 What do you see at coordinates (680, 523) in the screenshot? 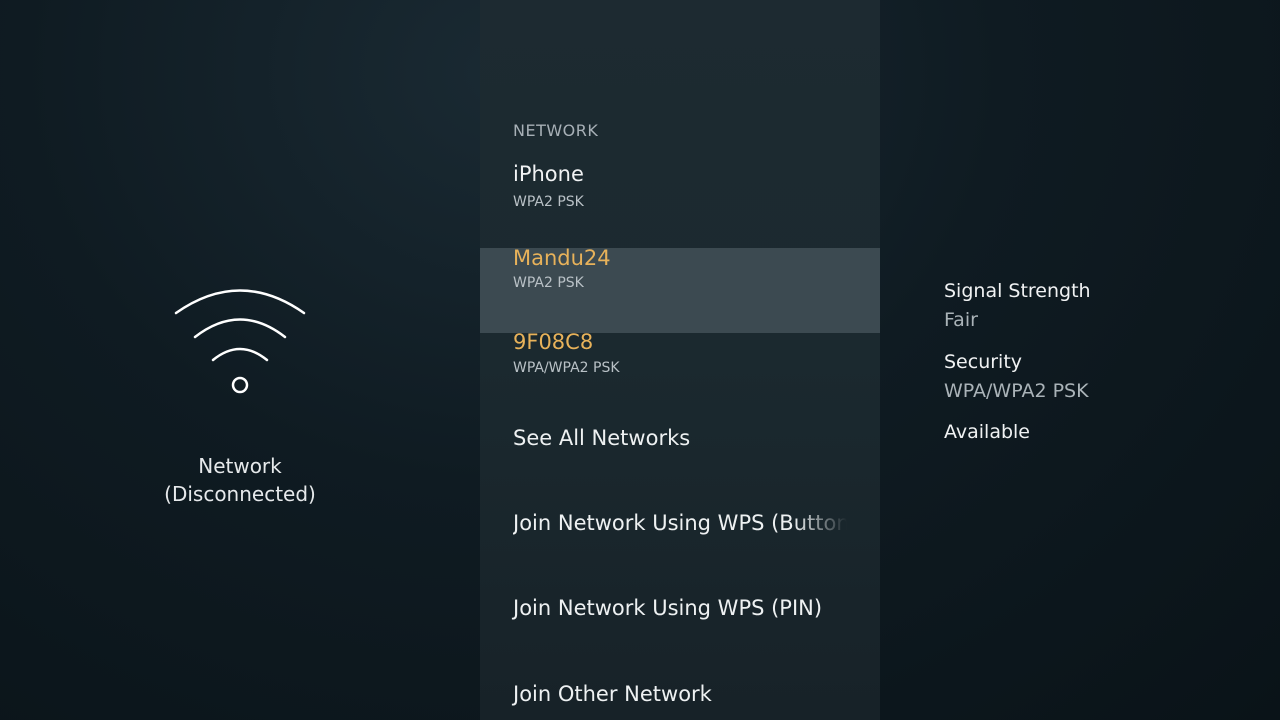
I see `join-wps-button-button: Join Network Using WPS (Button)` at bounding box center [680, 523].